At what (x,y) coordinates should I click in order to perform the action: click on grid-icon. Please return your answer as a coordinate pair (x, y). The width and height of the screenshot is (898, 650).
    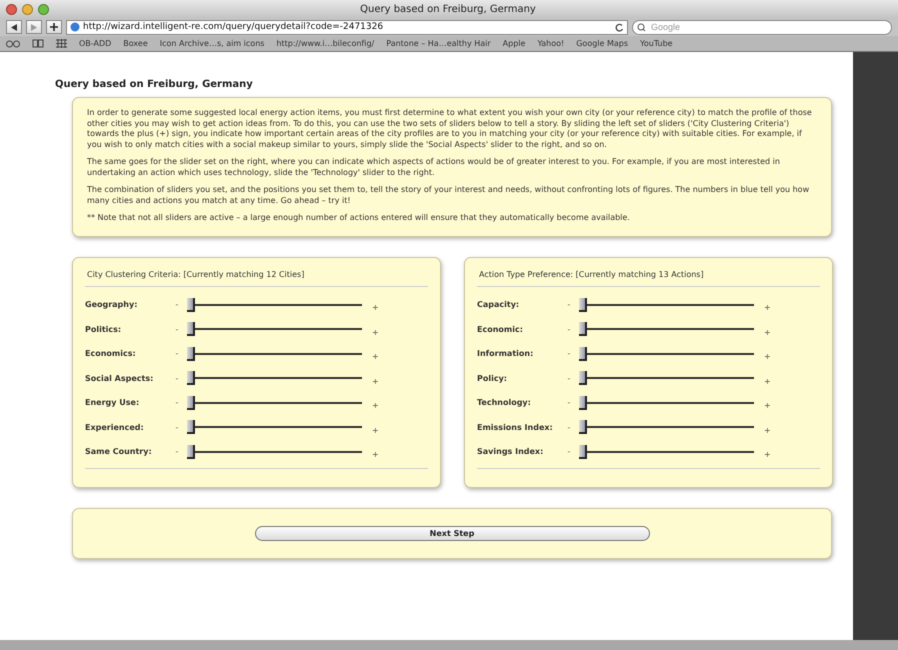
    Looking at the image, I should click on (61, 43).